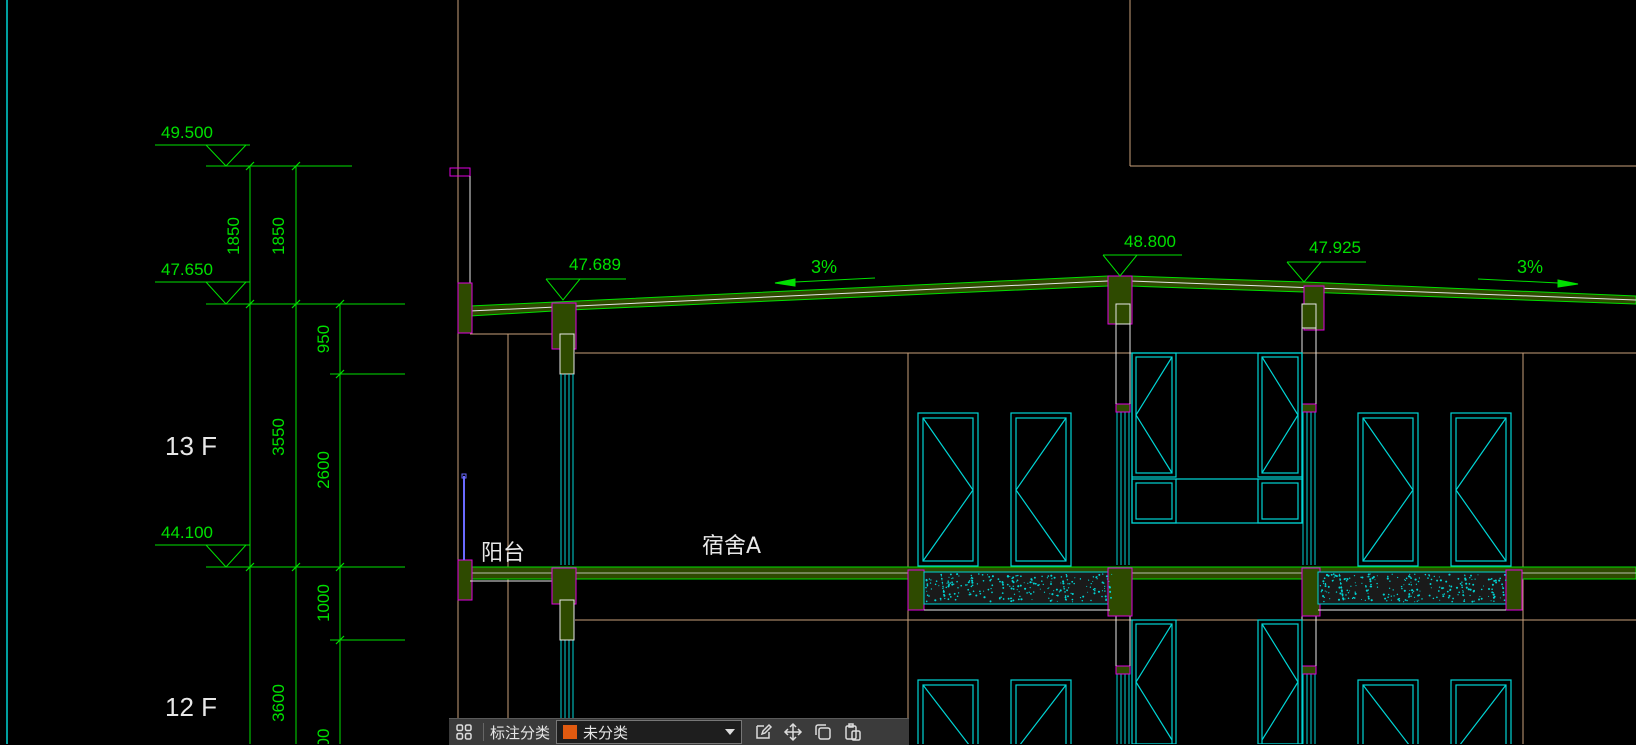 This screenshot has height=745, width=1636. What do you see at coordinates (1052, 296) in the screenshot?
I see `roof-slab` at bounding box center [1052, 296].